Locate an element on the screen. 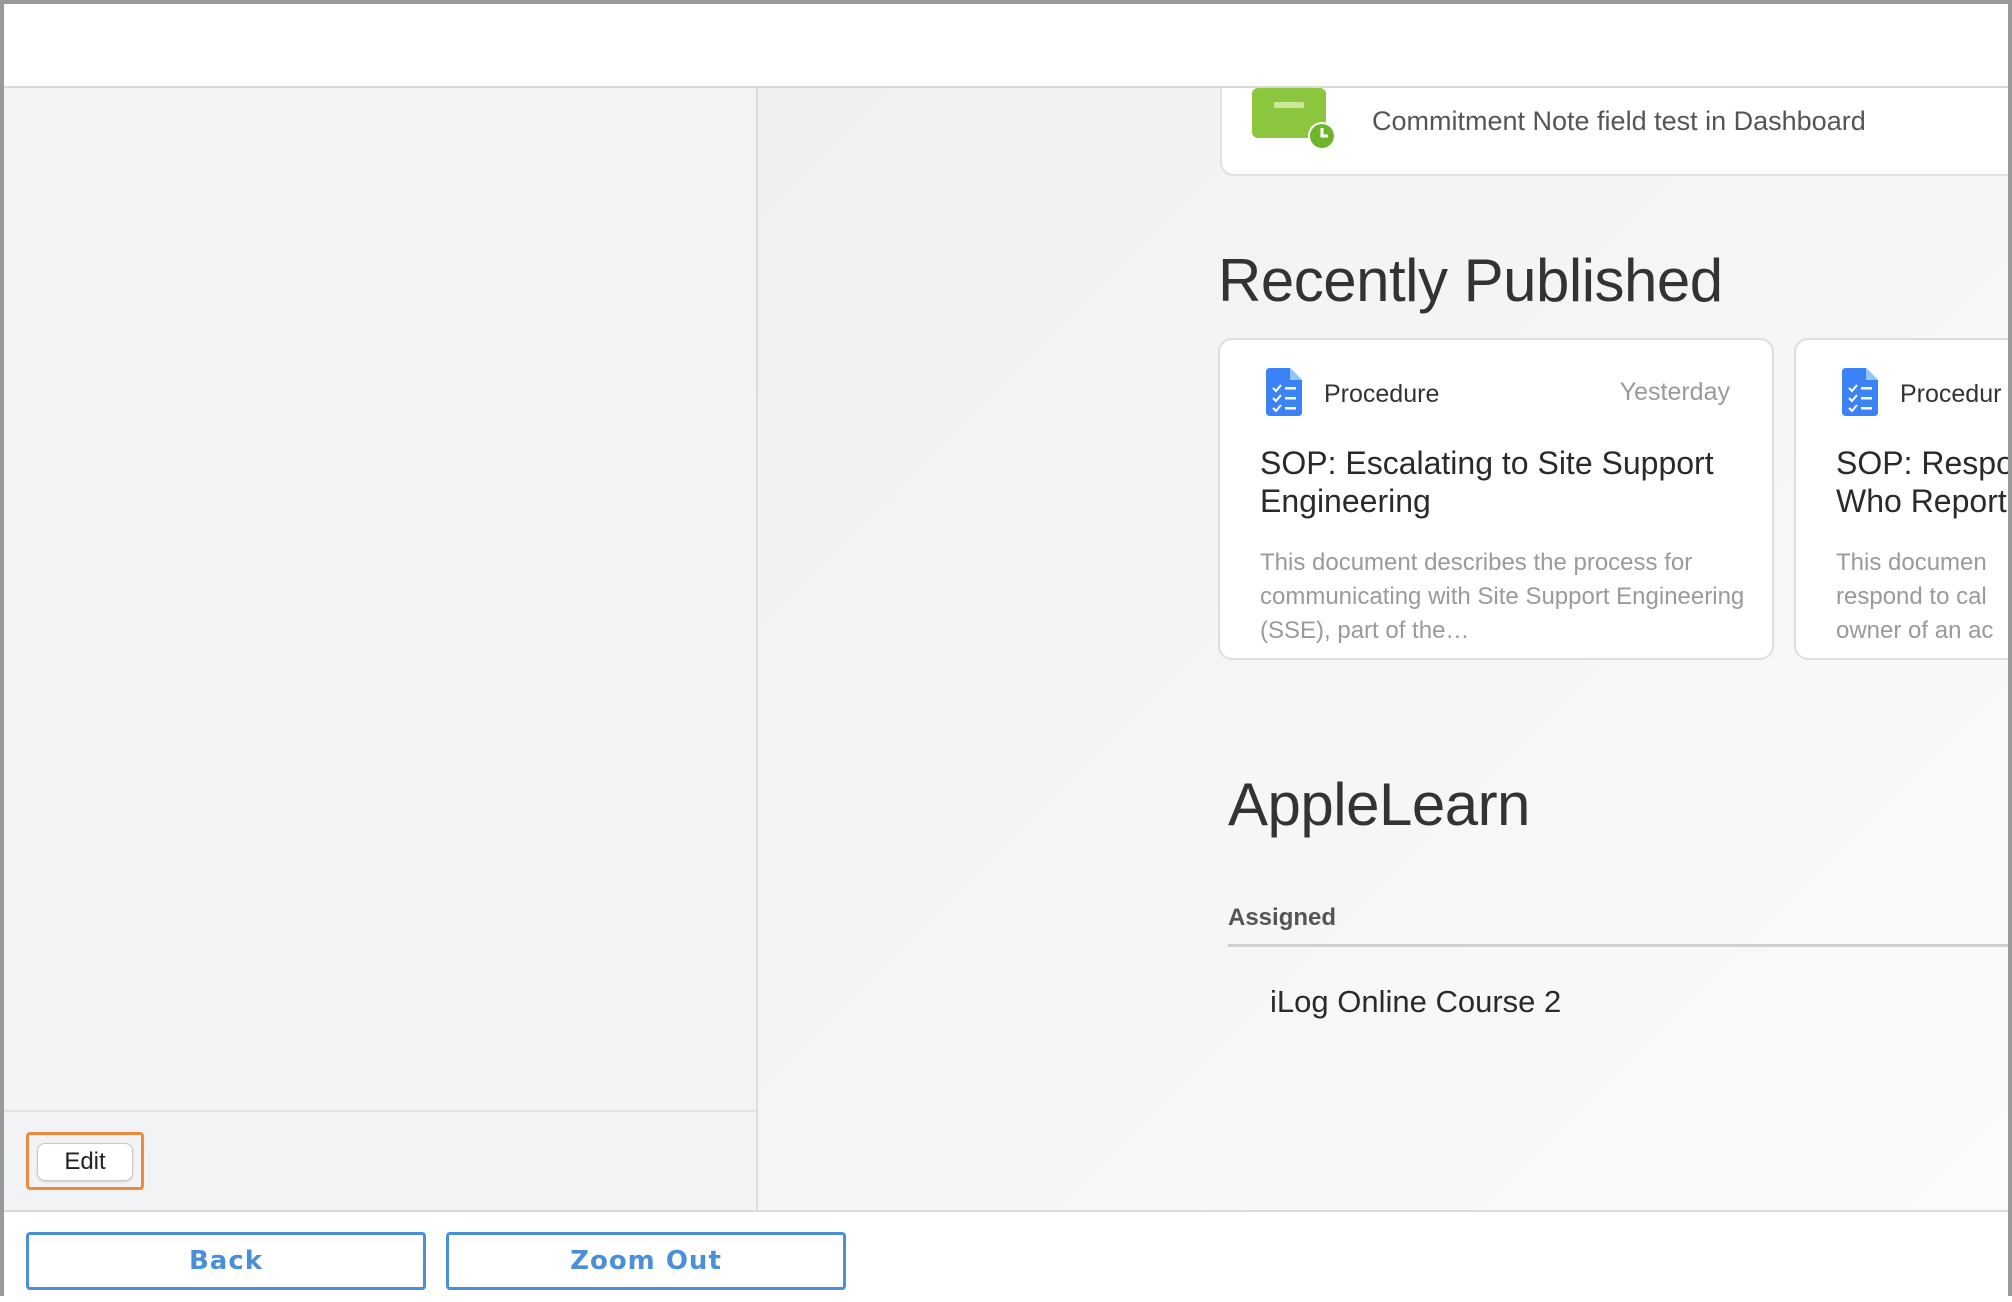 This screenshot has width=2012, height=1302. edit-button-highlight: Edit is located at coordinates (85, 1161).